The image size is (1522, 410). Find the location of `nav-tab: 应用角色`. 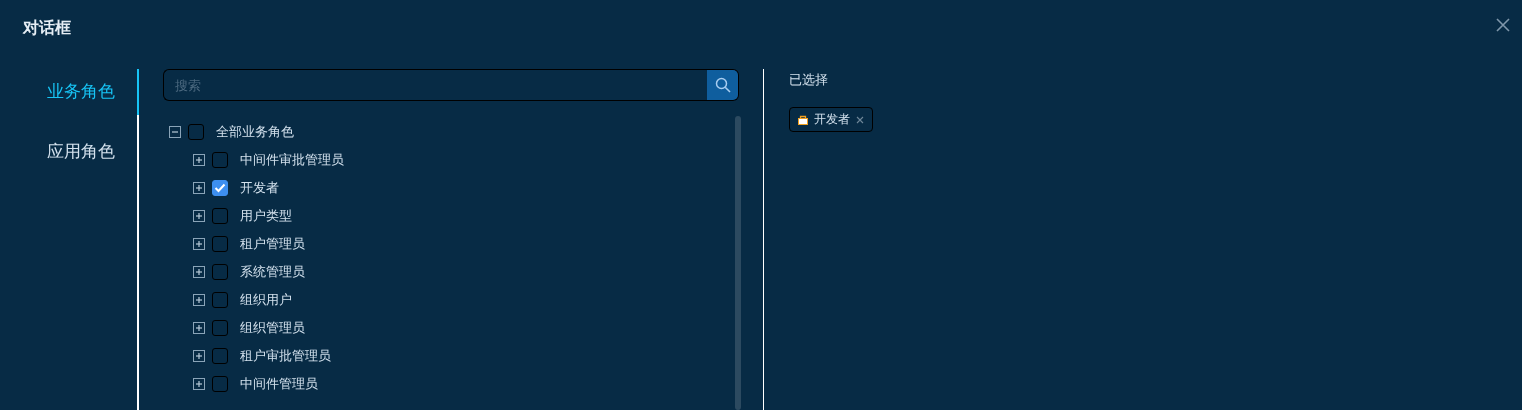

nav-tab: 应用角色 is located at coordinates (69, 152).